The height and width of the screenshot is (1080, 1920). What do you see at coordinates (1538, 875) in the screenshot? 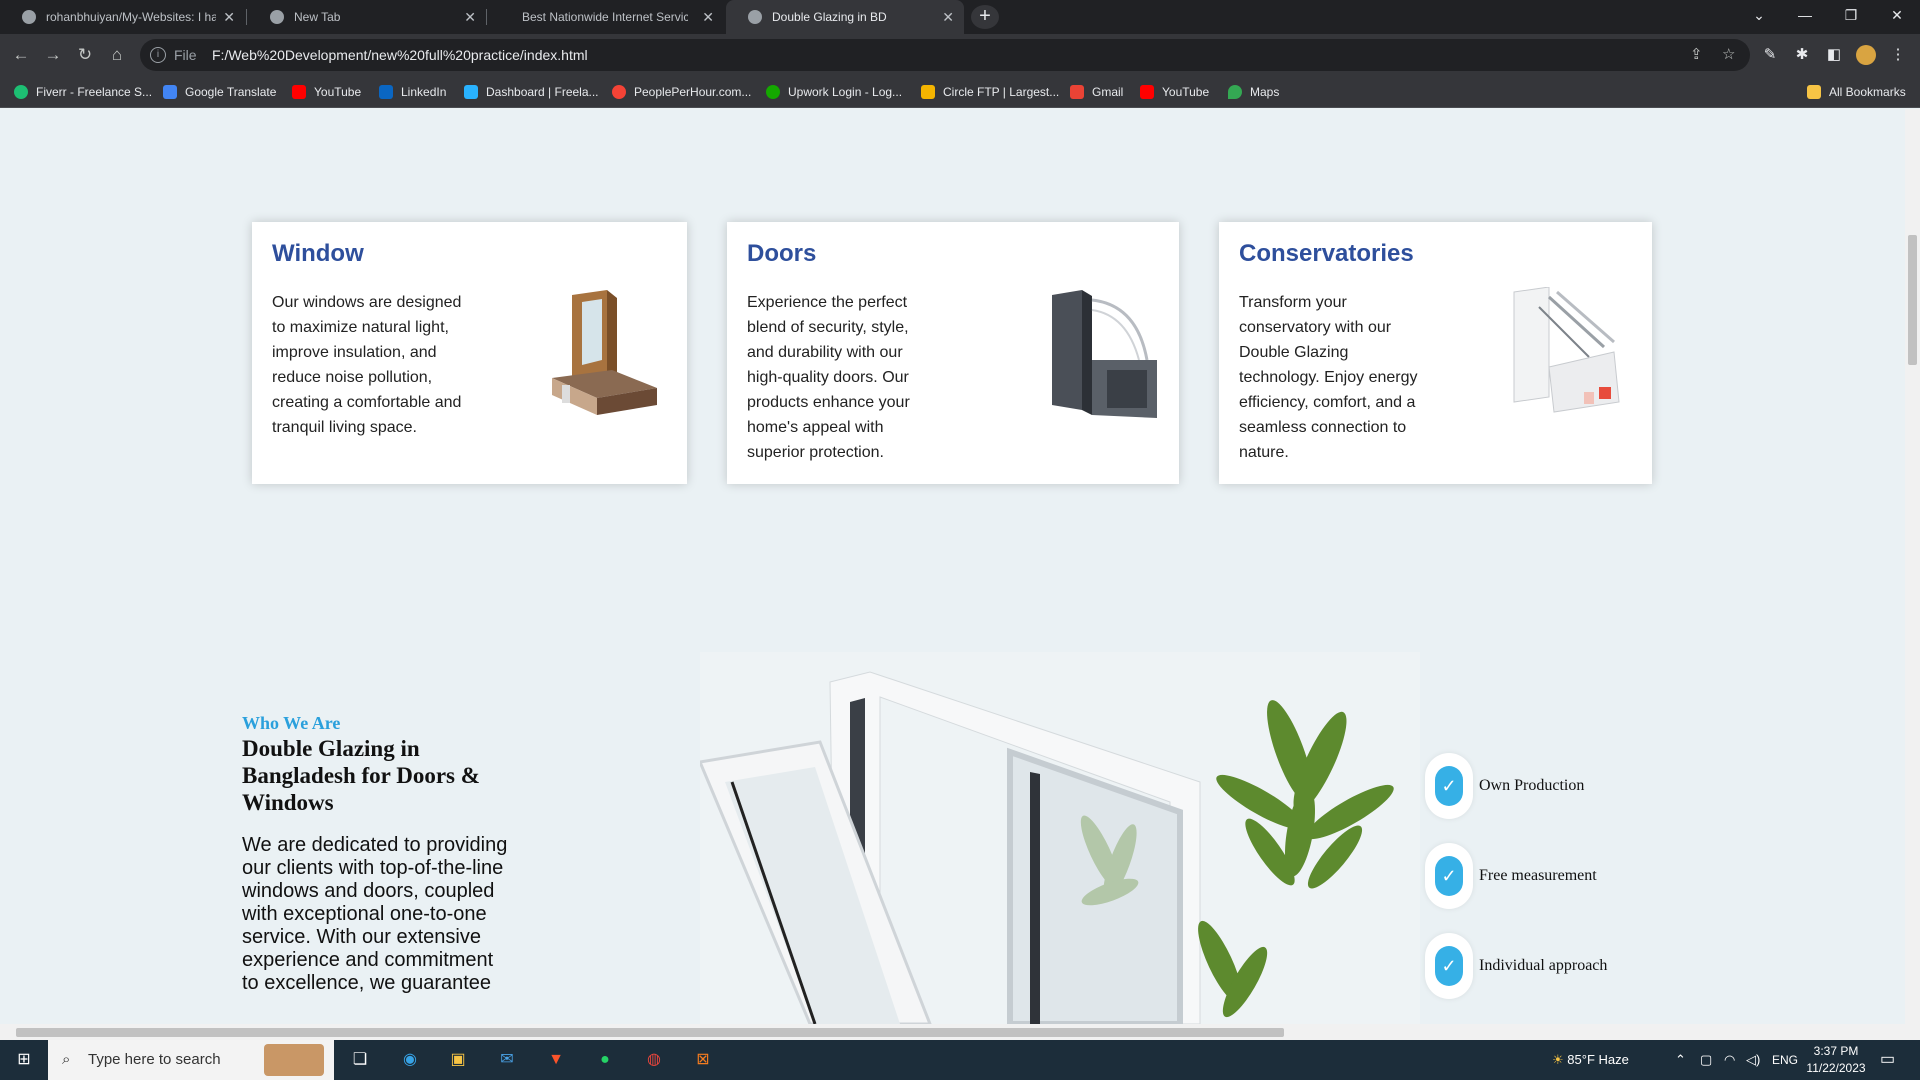
I see `feature-label: Free measurement` at bounding box center [1538, 875].